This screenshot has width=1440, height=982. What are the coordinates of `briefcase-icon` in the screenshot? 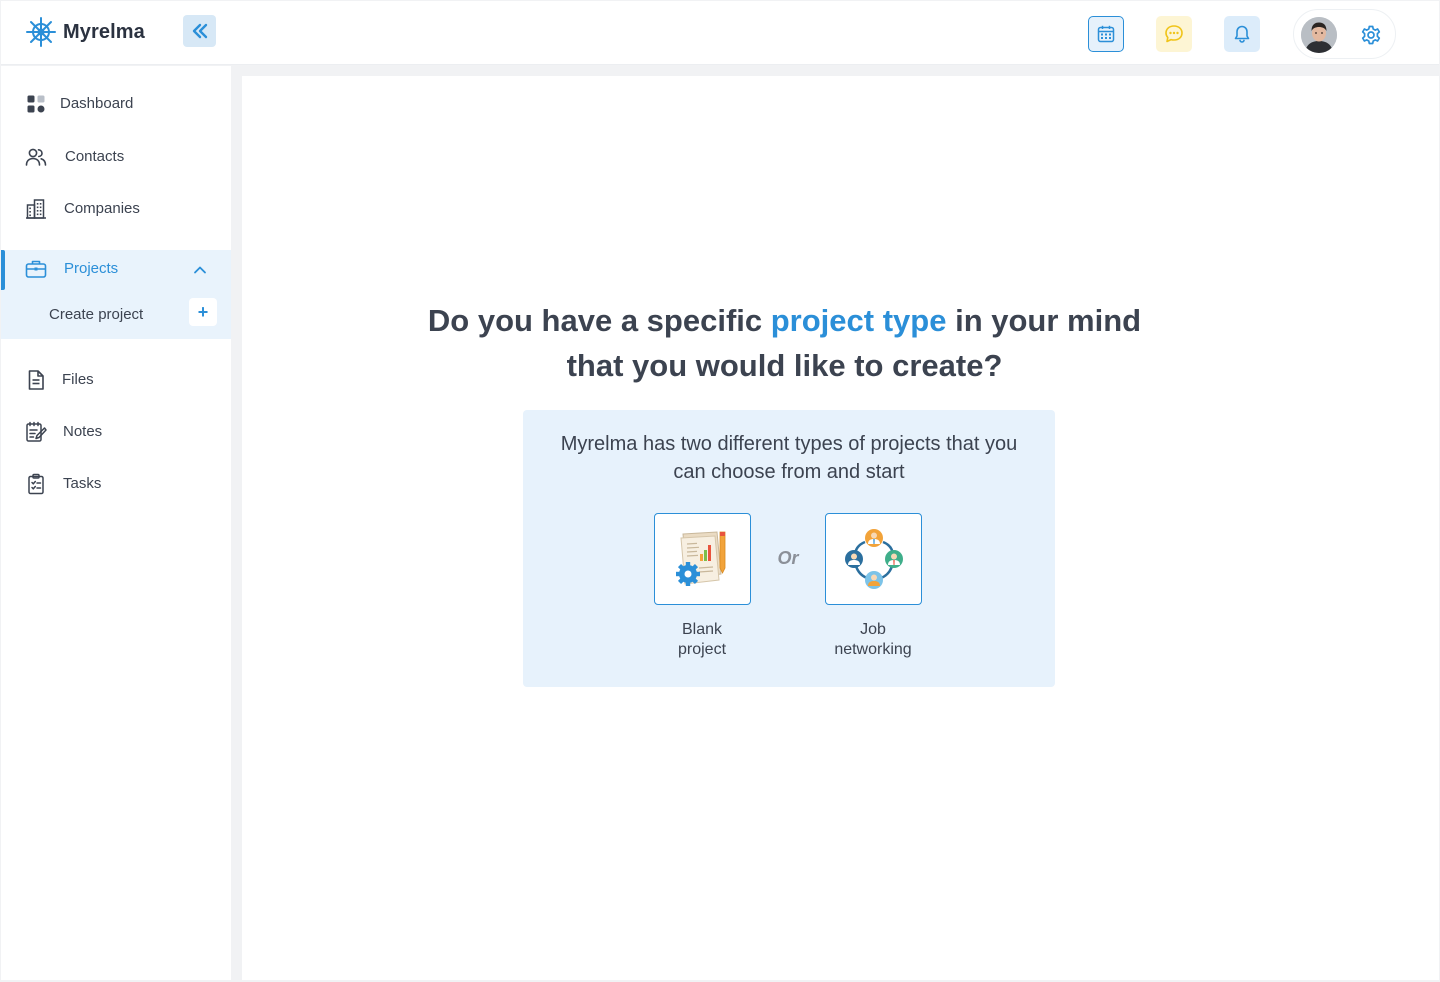 It's located at (36, 270).